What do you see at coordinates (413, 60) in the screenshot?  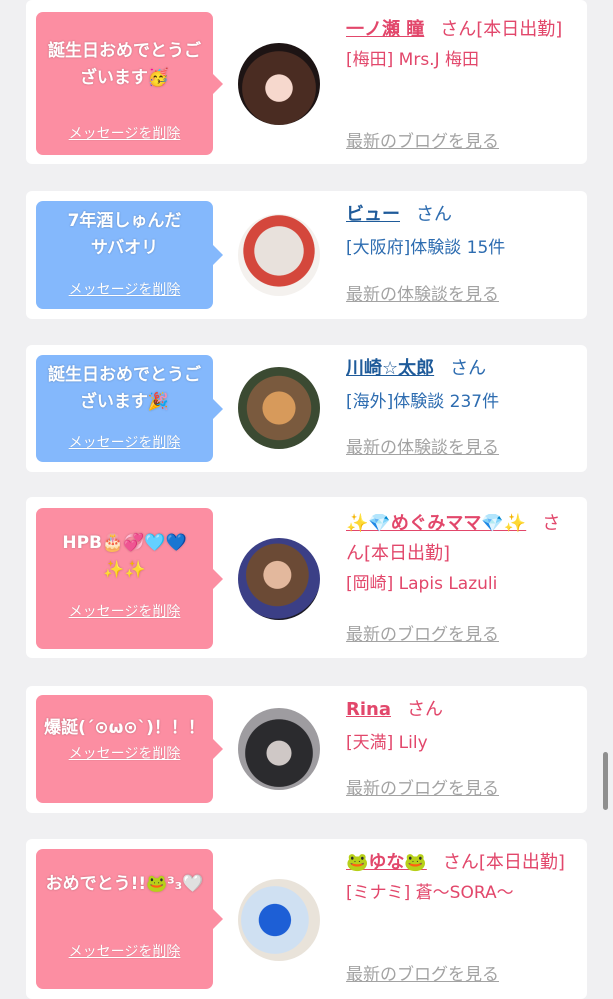 I see `shop-label: [梅田] Mrs.J 梅田` at bounding box center [413, 60].